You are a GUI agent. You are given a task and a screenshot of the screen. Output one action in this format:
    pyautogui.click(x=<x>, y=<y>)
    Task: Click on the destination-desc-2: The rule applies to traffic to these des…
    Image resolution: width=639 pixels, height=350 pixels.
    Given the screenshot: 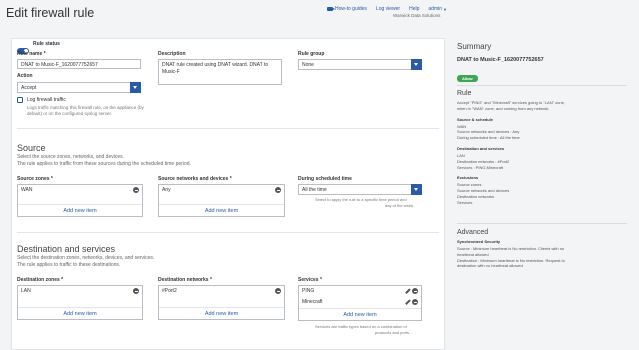 What is the action you would take?
    pyautogui.click(x=69, y=265)
    